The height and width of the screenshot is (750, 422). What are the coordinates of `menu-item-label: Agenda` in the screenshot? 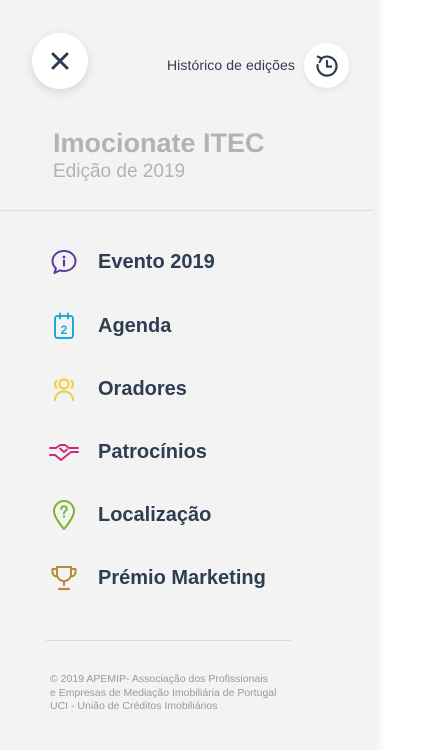 It's located at (135, 325).